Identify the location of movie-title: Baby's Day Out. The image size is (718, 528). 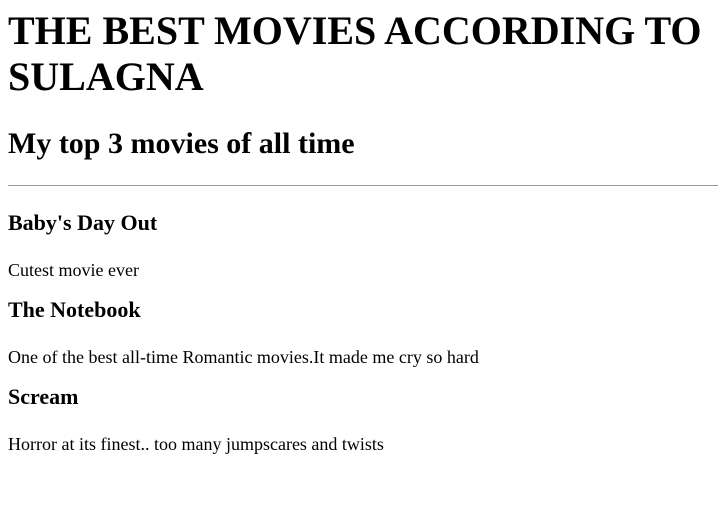
(83, 222).